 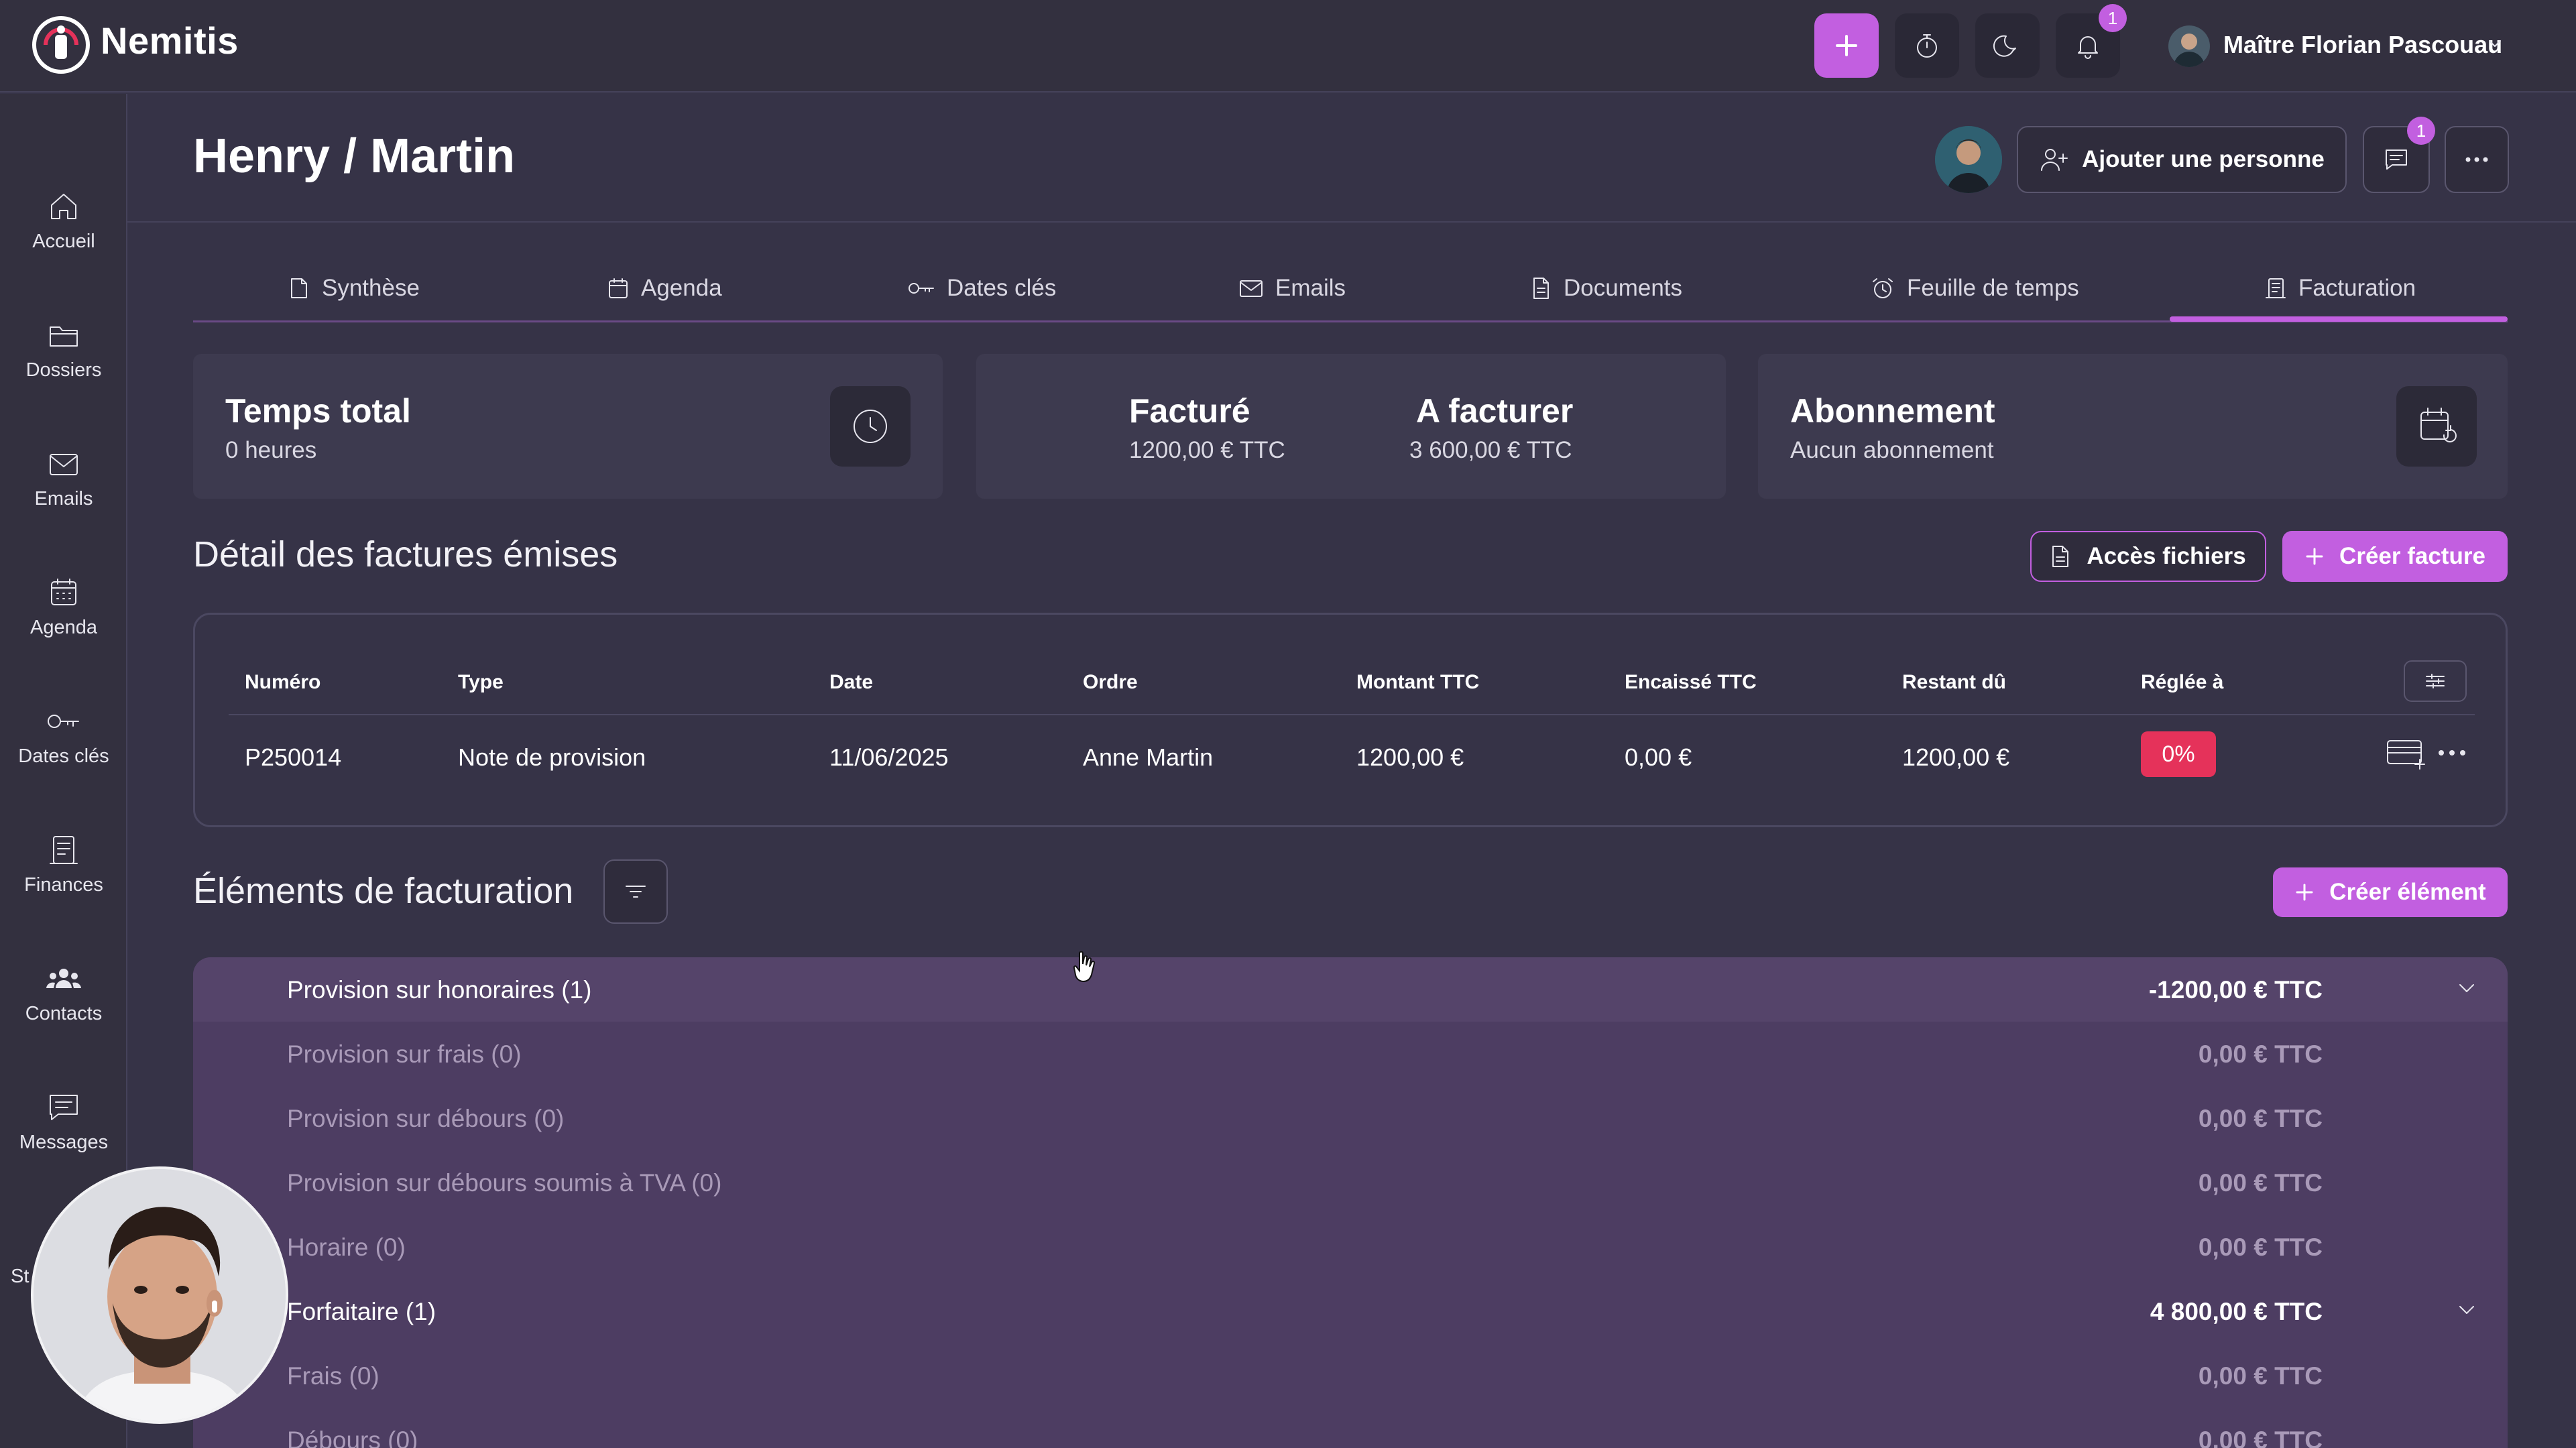 I want to click on time-total-card: Temps total 0 heures, so click(x=568, y=426).